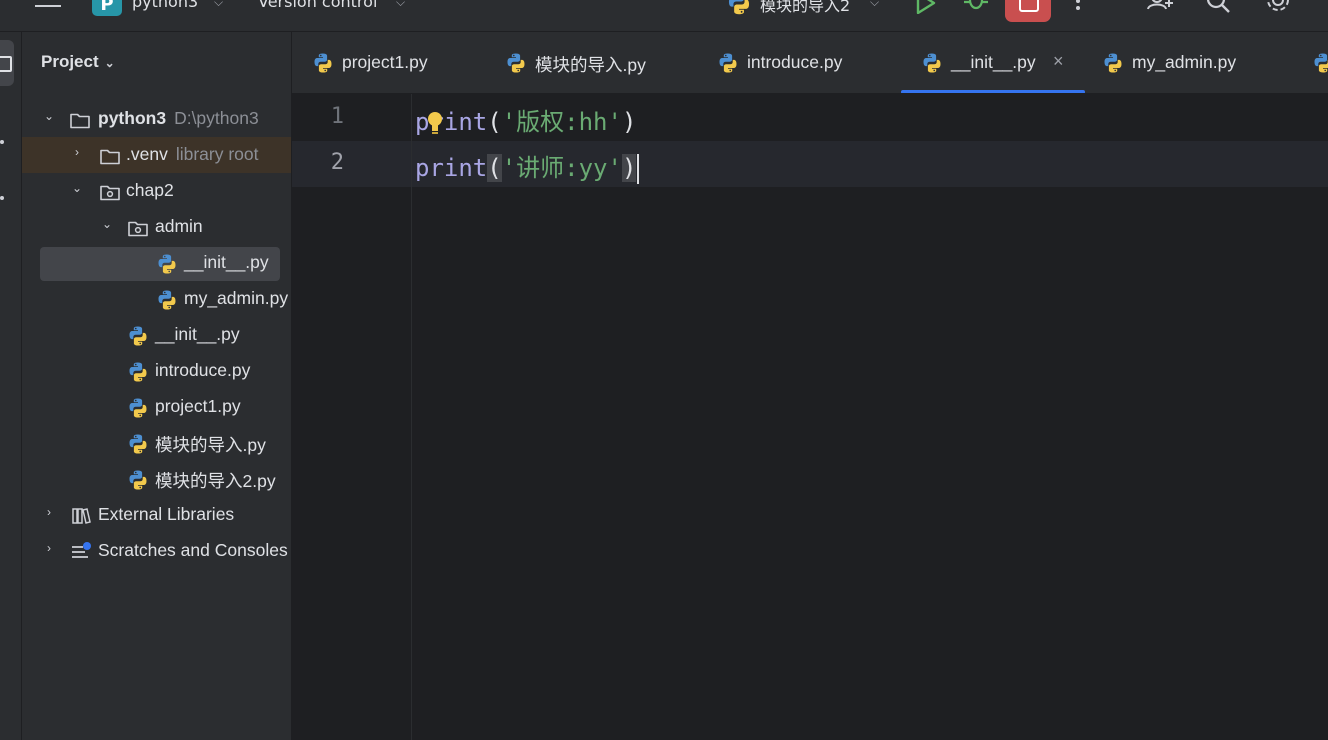 The height and width of the screenshot is (740, 1328). I want to click on code-line: print('讲师:yy'), so click(527, 166).